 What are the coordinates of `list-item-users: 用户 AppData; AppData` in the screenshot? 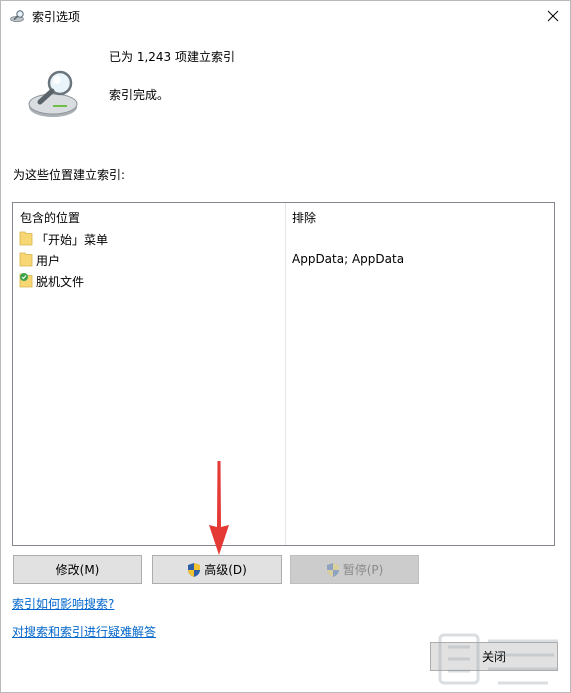 It's located at (283, 259).